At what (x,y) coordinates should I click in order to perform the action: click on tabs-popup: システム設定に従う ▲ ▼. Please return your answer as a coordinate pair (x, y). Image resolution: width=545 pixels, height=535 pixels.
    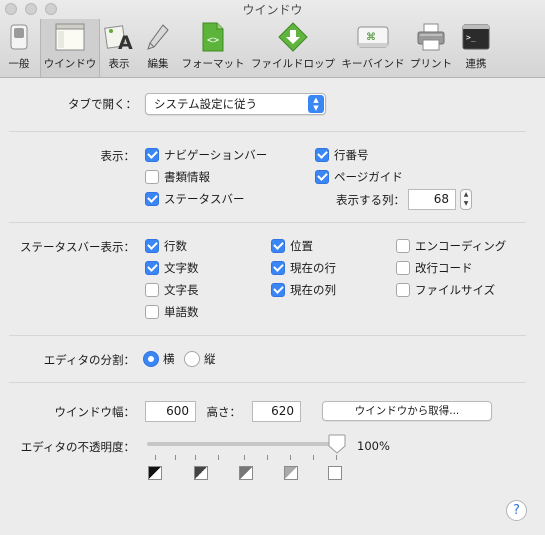
    Looking at the image, I should click on (235, 104).